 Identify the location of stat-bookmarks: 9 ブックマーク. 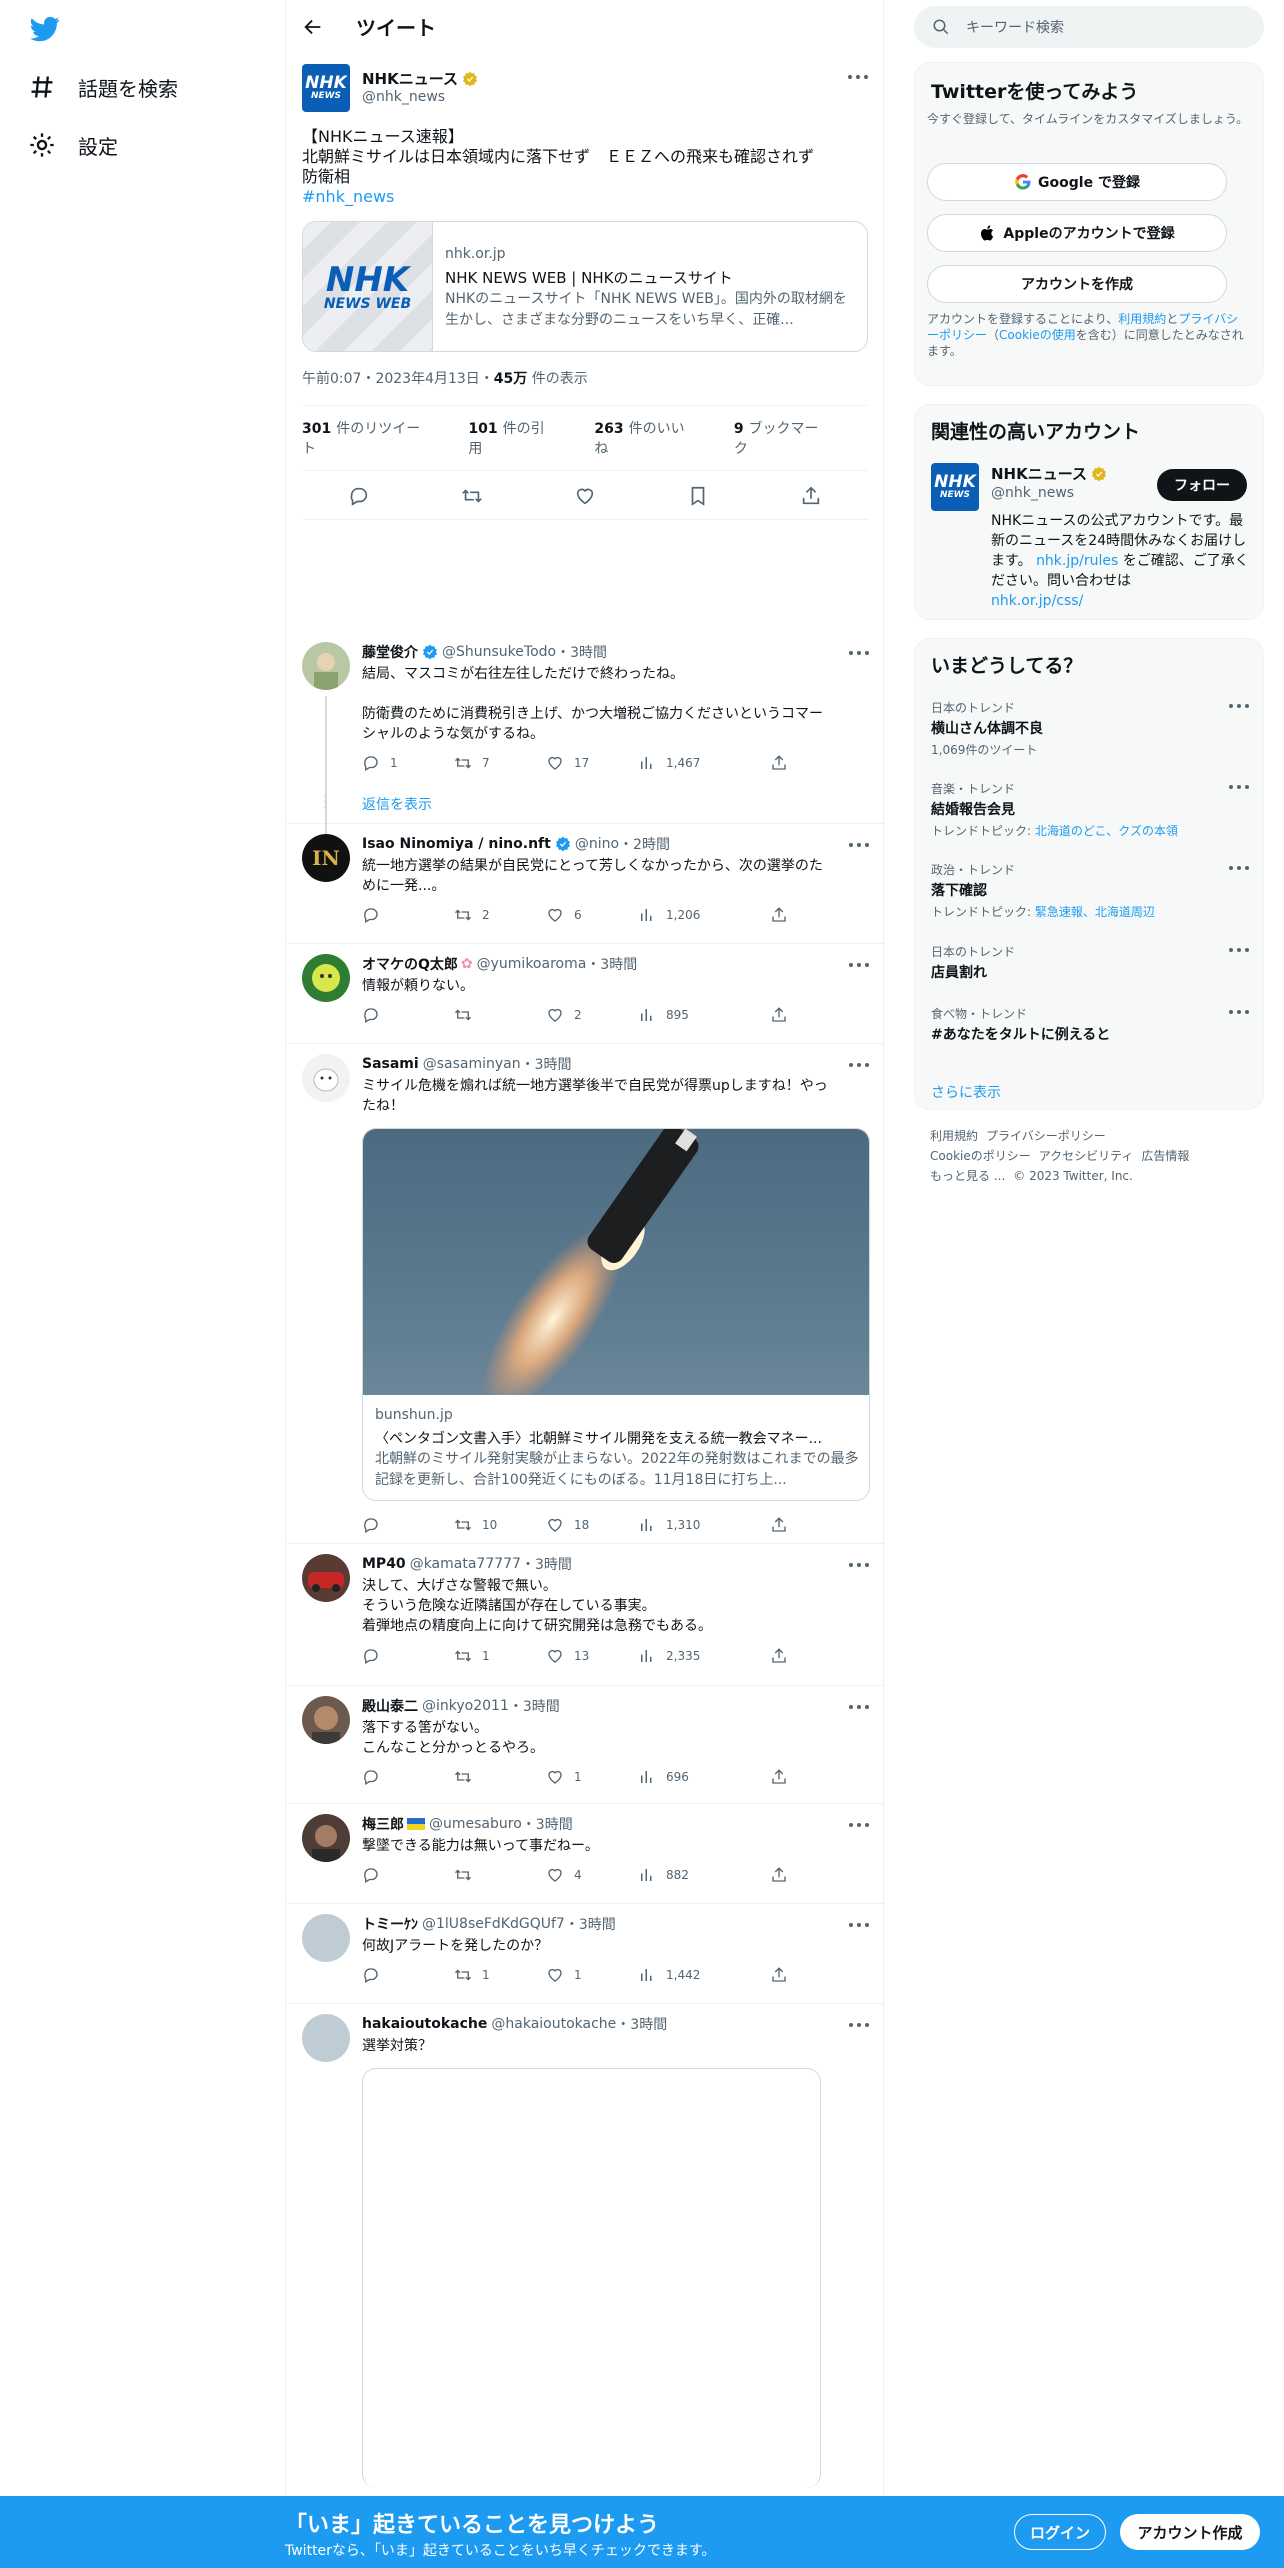
(791, 438).